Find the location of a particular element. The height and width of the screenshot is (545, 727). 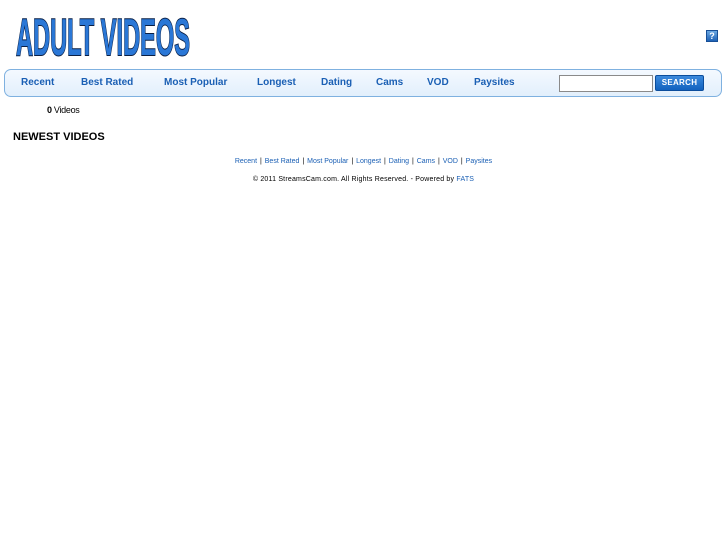

site-logo: ADULT VIDEOS is located at coordinates (103, 35).